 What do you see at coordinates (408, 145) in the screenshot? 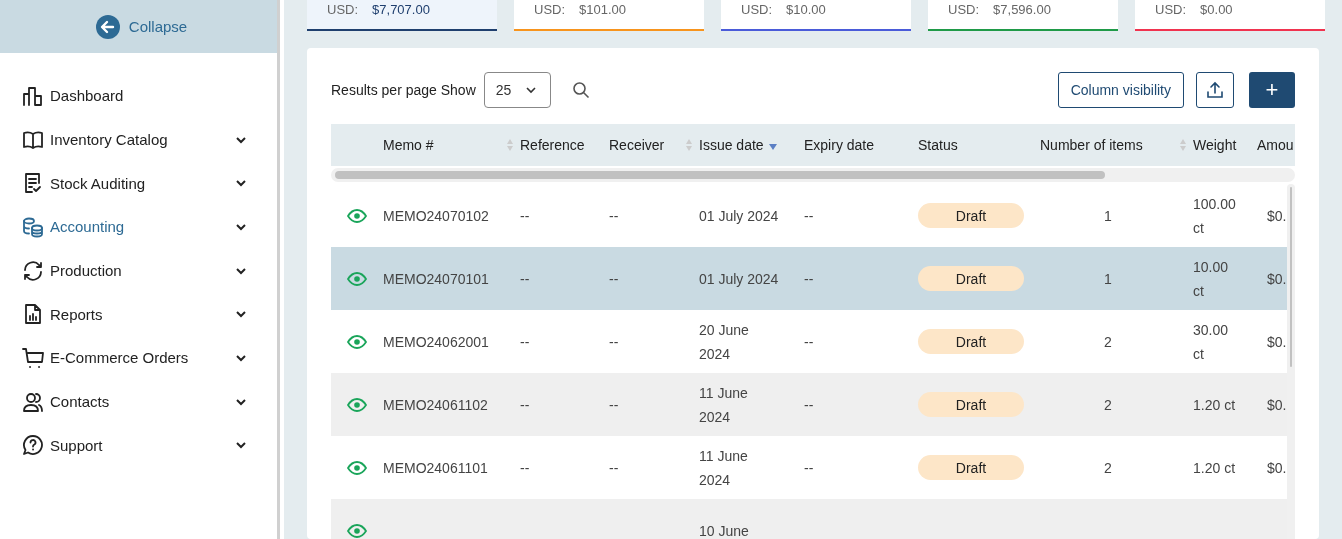
I see `column-header: Memo #` at bounding box center [408, 145].